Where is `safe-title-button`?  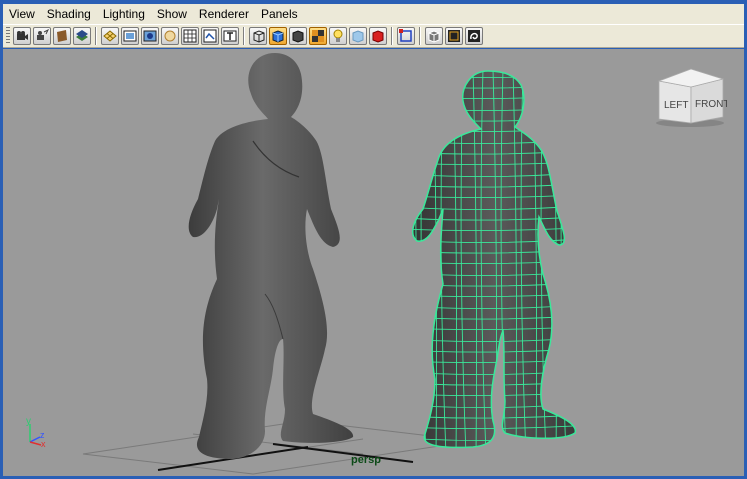
safe-title-button is located at coordinates (230, 36).